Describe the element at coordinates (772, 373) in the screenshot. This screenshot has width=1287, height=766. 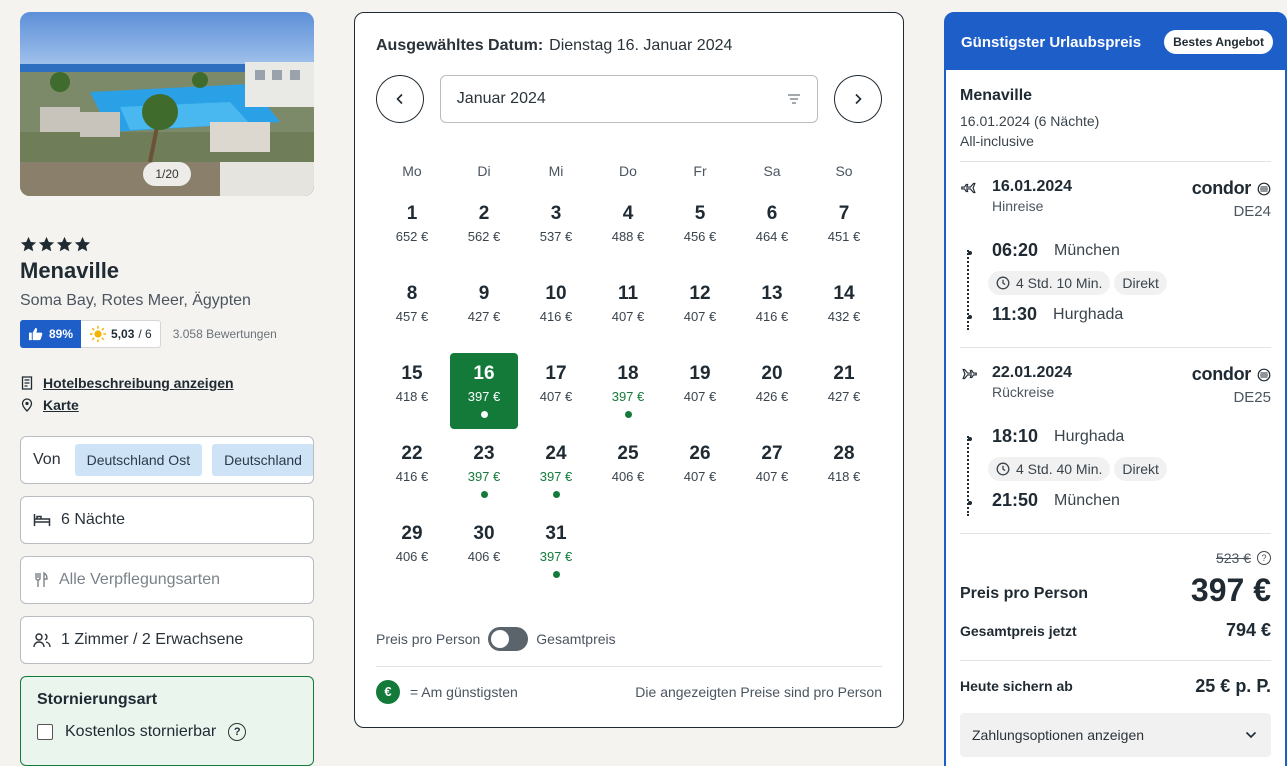
I see `day-number: 20` at that location.